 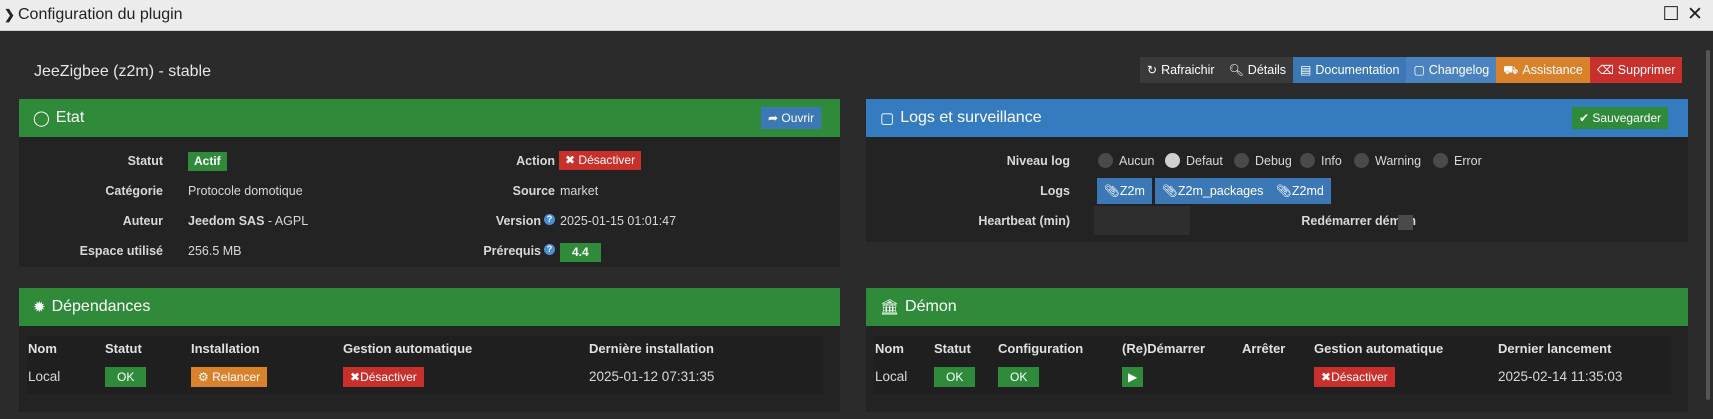 What do you see at coordinates (1277, 118) in the screenshot?
I see `logs-header: ▢ Logs et surveillance ✔ Sauvegarder` at bounding box center [1277, 118].